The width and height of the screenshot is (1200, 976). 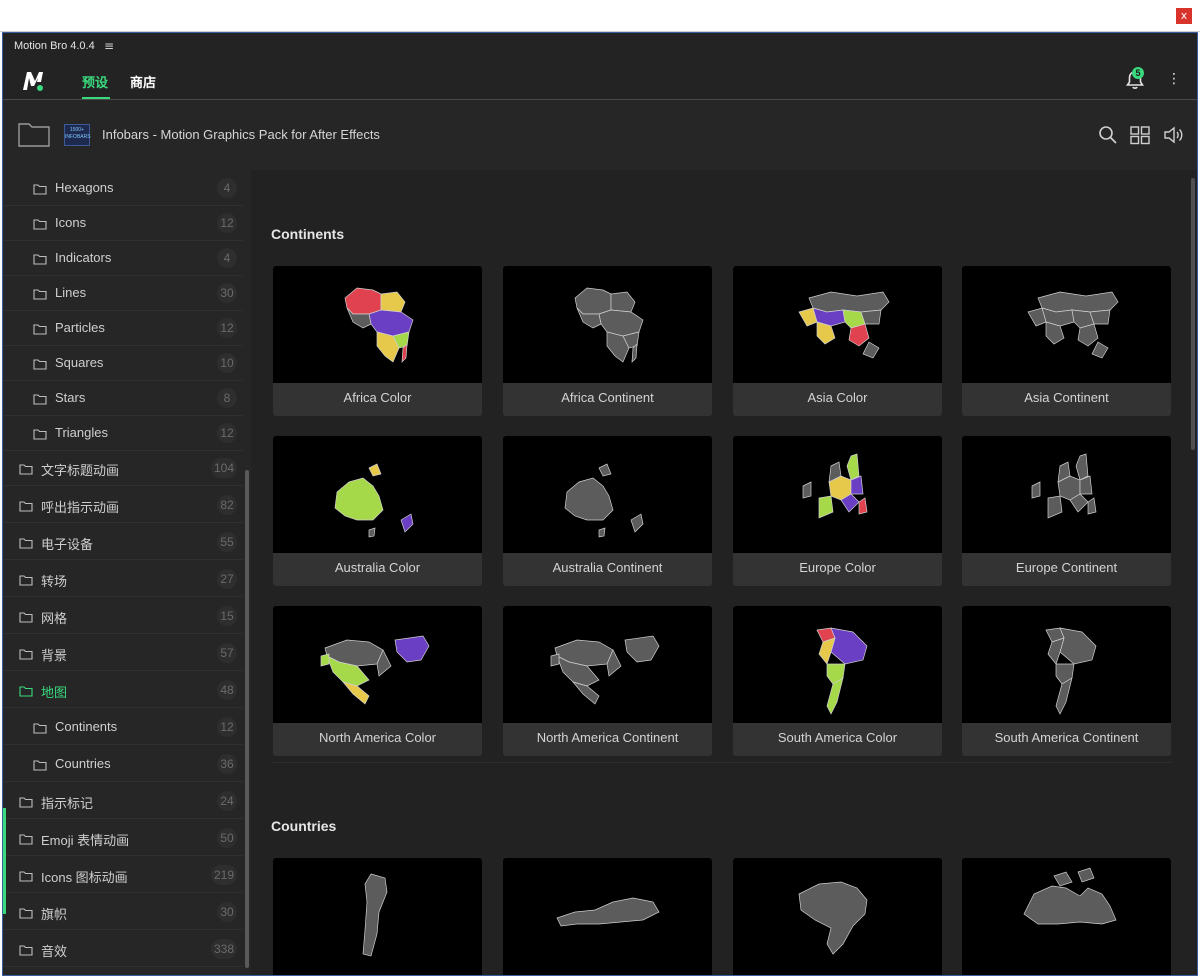 I want to click on sidebar-item: 呼出指示动画 82, so click(x=123, y=505).